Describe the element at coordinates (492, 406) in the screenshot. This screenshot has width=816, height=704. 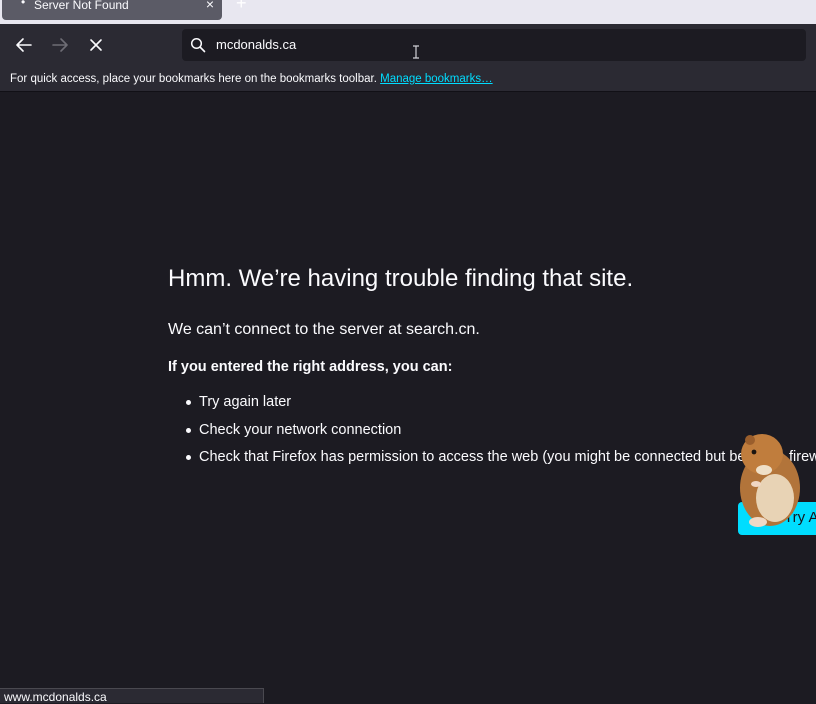
I see `list-item: Try again later` at that location.